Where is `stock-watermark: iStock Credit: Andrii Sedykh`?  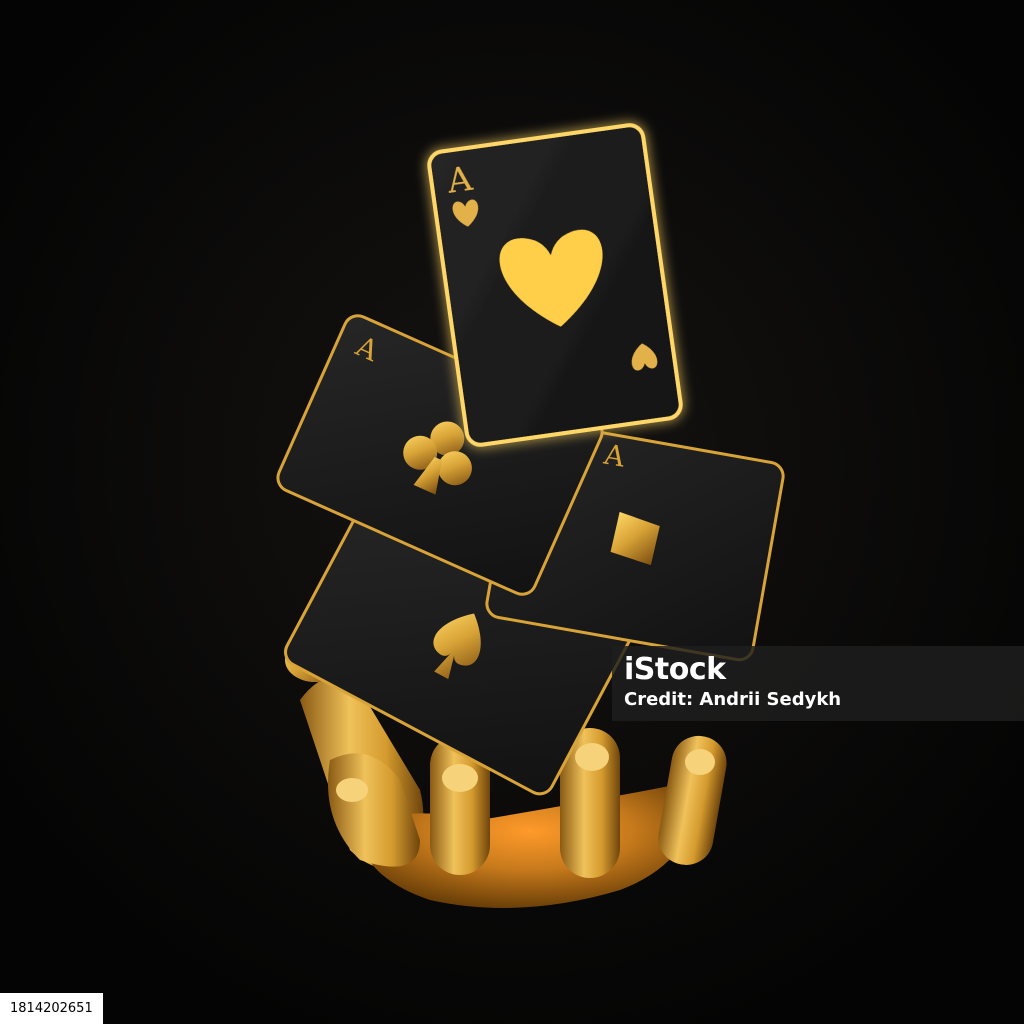 stock-watermark: iStock Credit: Andrii Sedykh is located at coordinates (818, 683).